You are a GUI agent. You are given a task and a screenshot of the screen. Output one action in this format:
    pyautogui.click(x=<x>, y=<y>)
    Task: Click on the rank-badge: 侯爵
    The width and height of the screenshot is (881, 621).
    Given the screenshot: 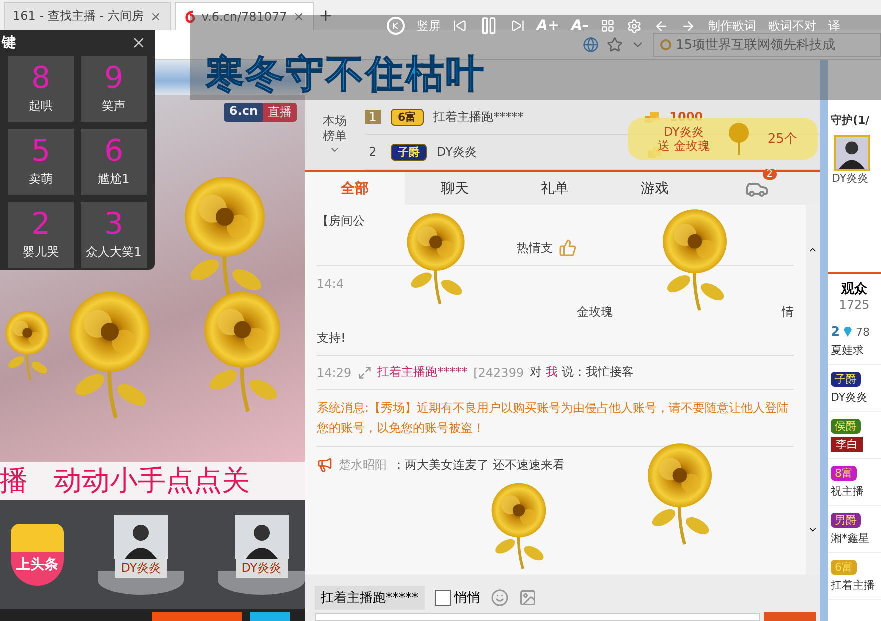 What is the action you would take?
    pyautogui.click(x=846, y=426)
    